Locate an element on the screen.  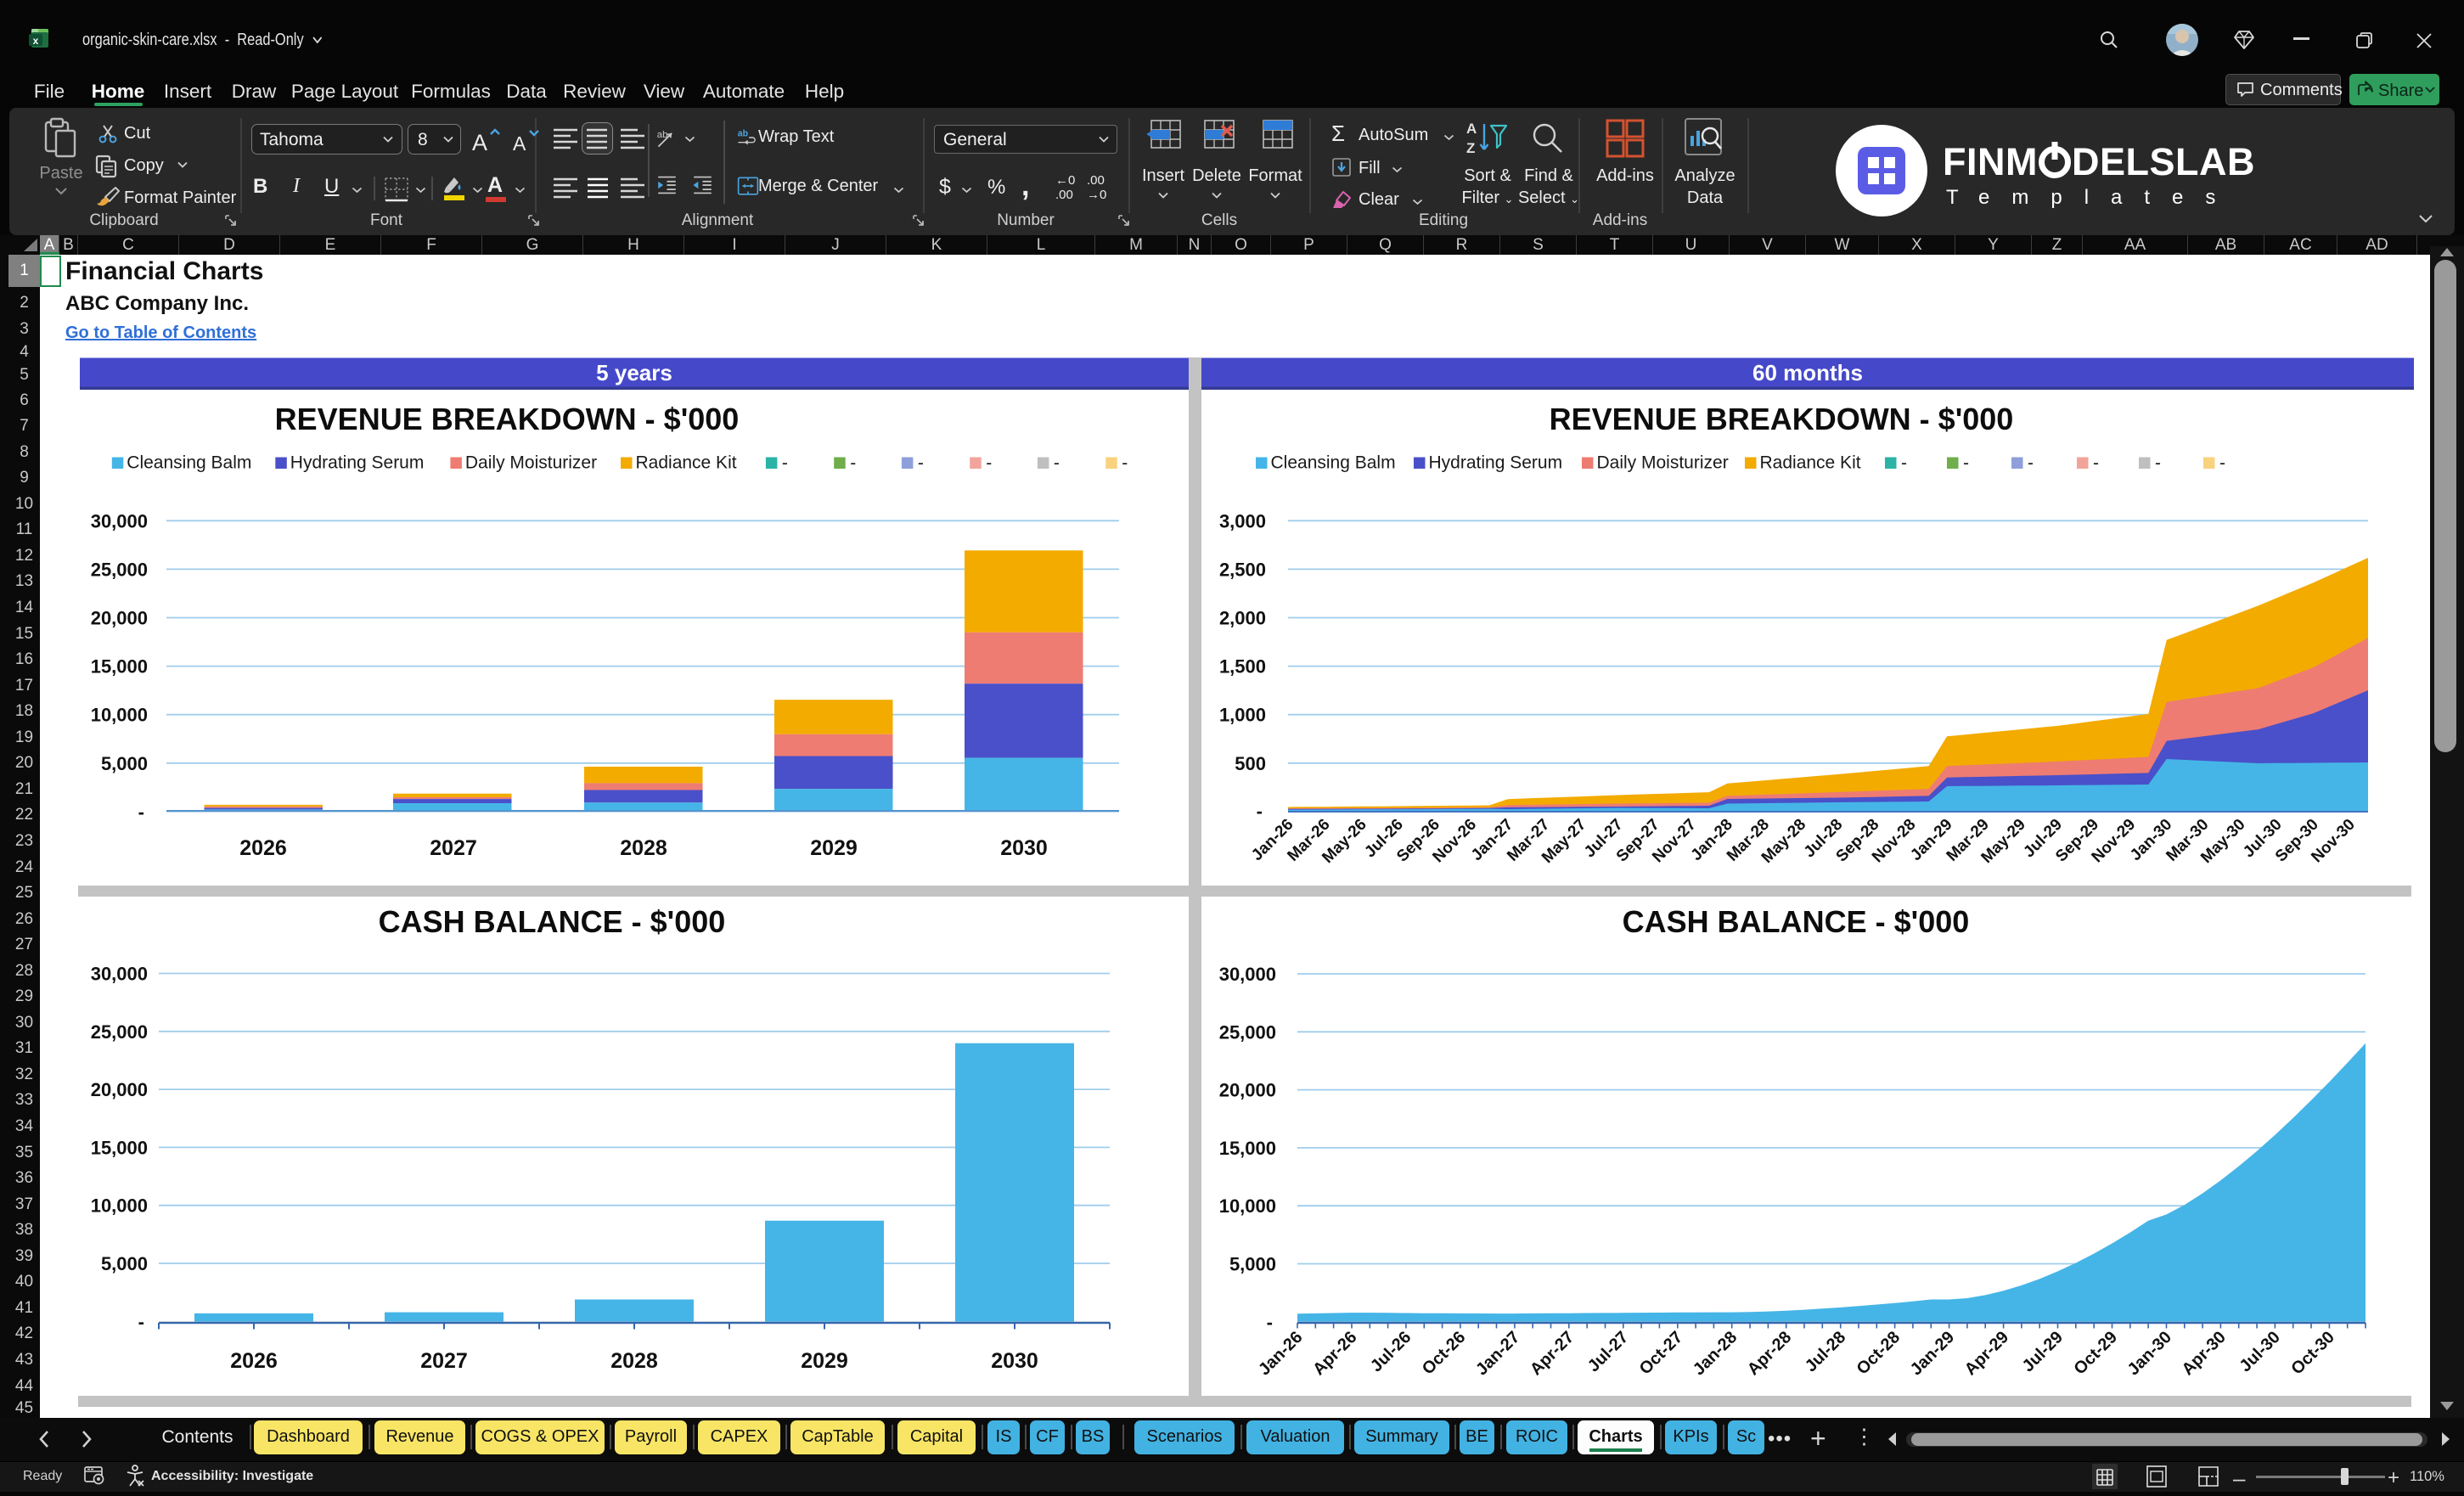
svg-text: 500 is located at coordinates (1250, 763).